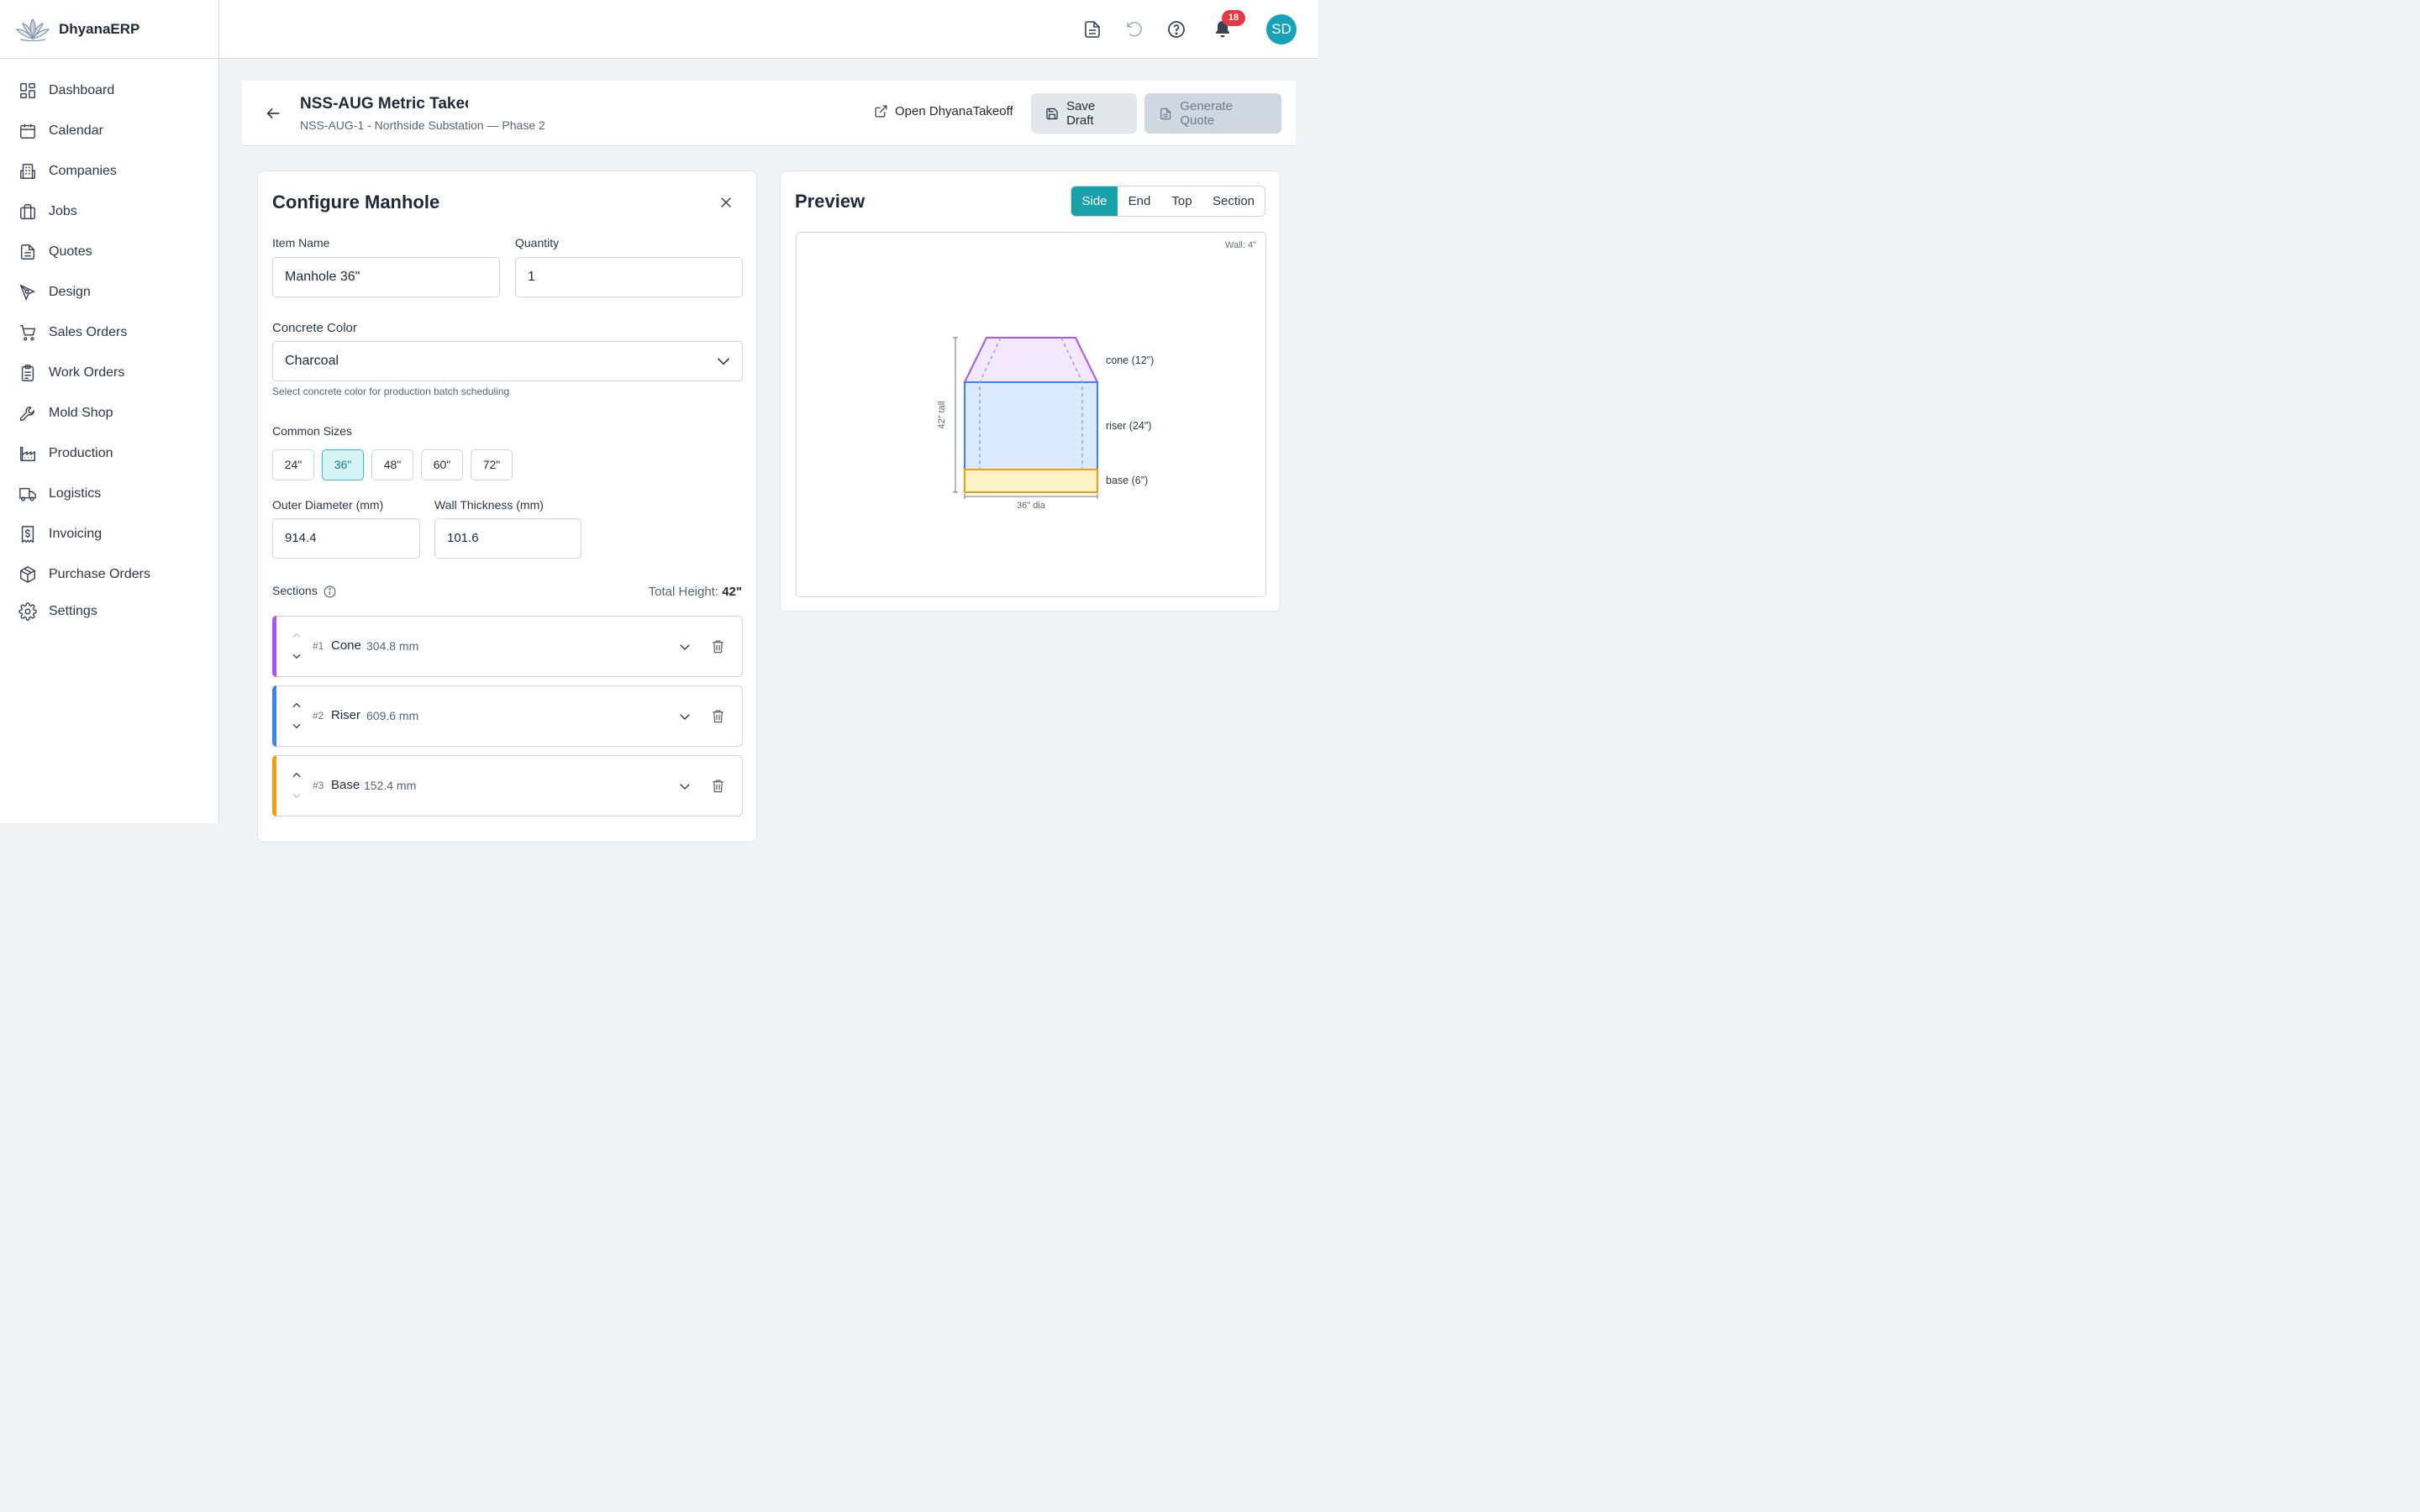 This screenshot has height=1512, width=2420. What do you see at coordinates (27, 211) in the screenshot?
I see `briefcase-icon` at bounding box center [27, 211].